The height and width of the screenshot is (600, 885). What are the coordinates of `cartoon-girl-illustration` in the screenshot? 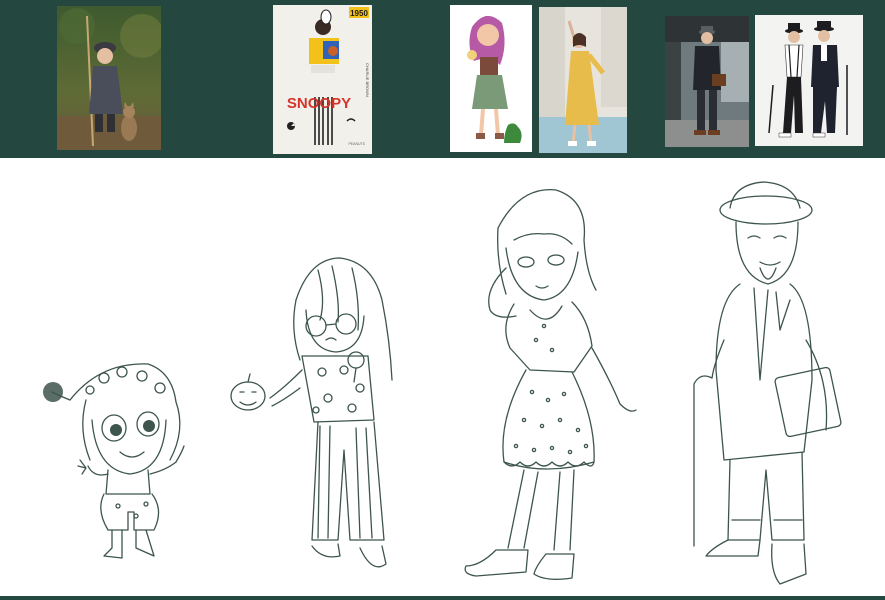 It's located at (491, 78).